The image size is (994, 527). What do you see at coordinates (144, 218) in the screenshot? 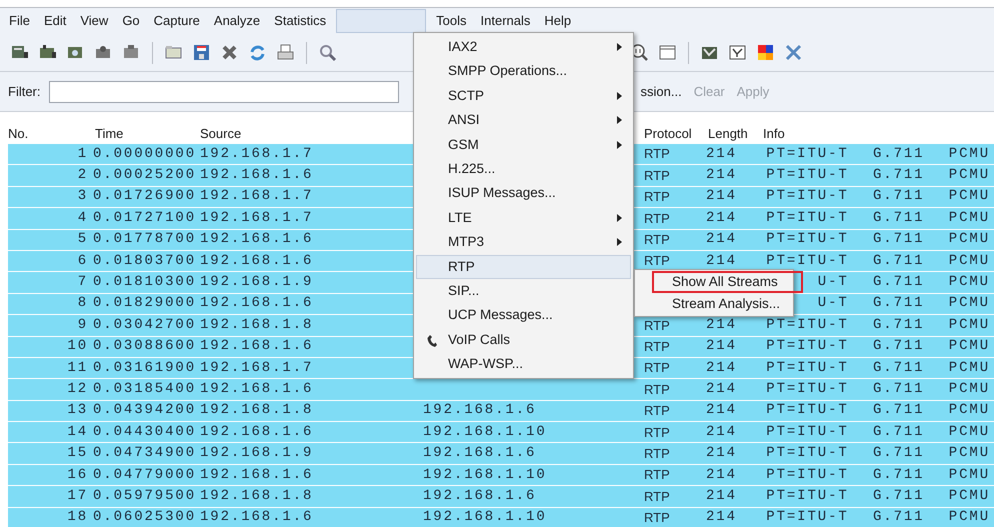
I see `table-cell: 0.01727100` at bounding box center [144, 218].